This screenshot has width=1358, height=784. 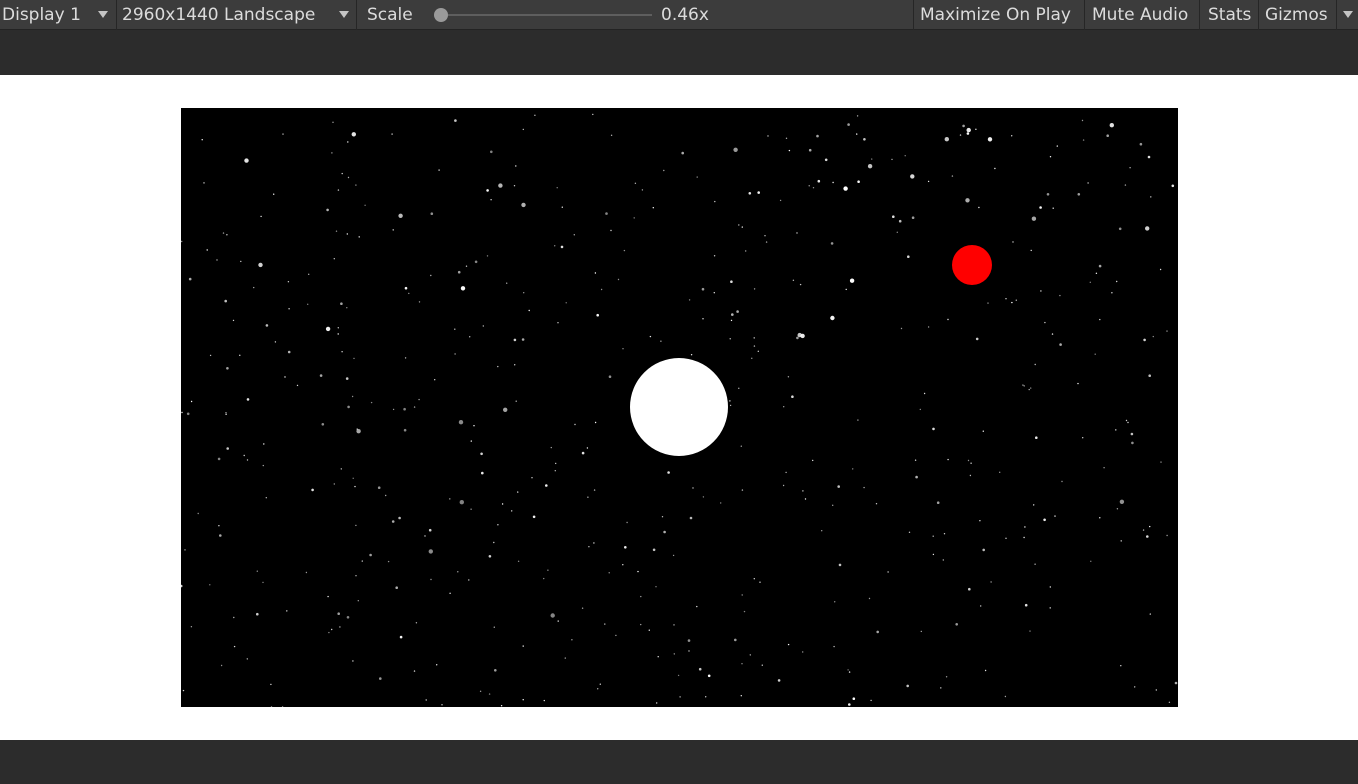 I want to click on display-caret-icon, so click(x=103, y=14).